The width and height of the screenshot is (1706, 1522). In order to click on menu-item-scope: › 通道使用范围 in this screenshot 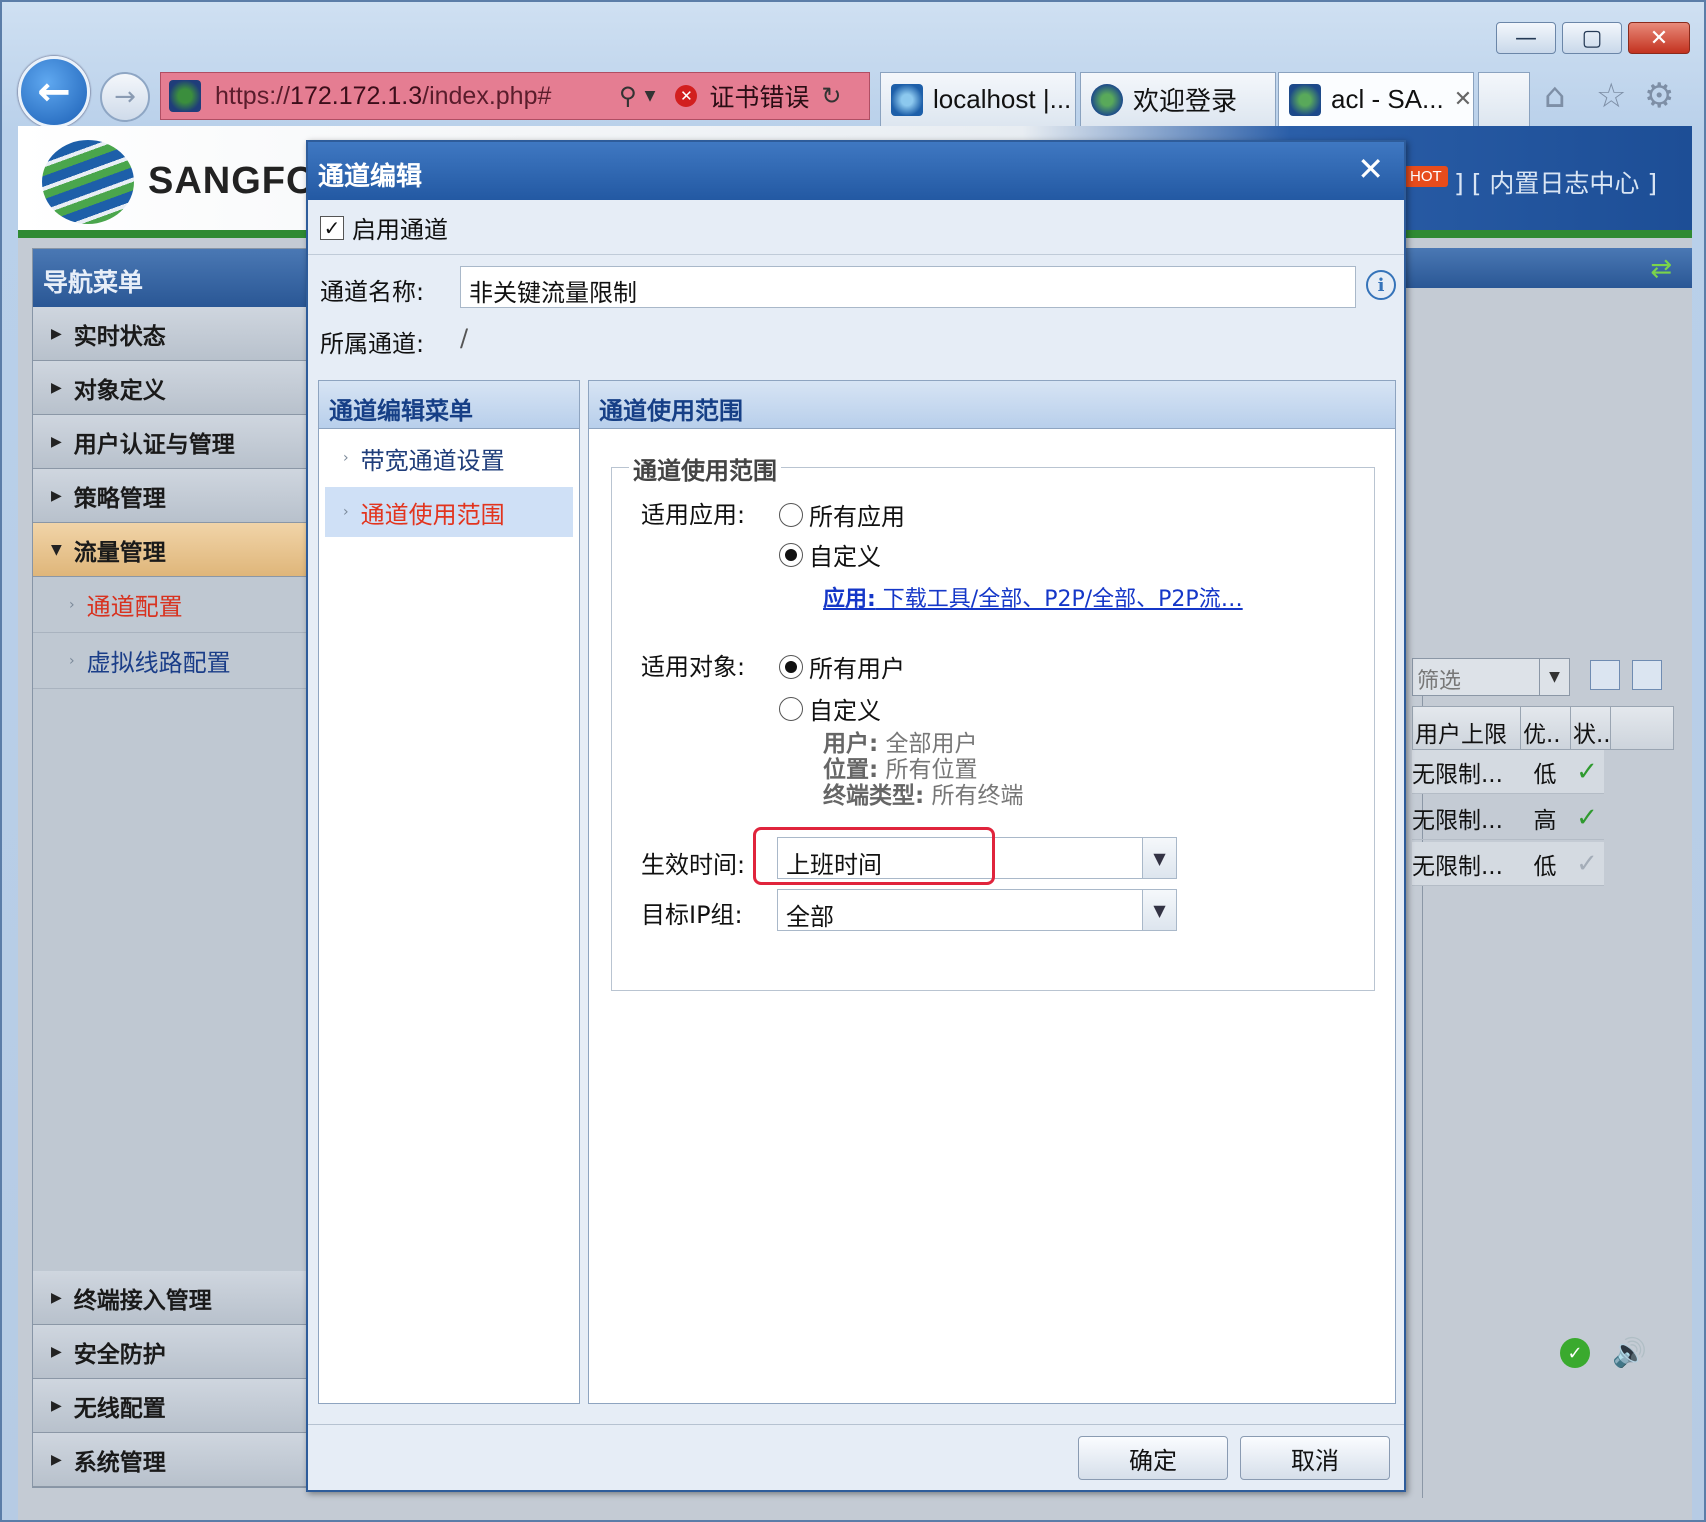, I will do `click(449, 512)`.